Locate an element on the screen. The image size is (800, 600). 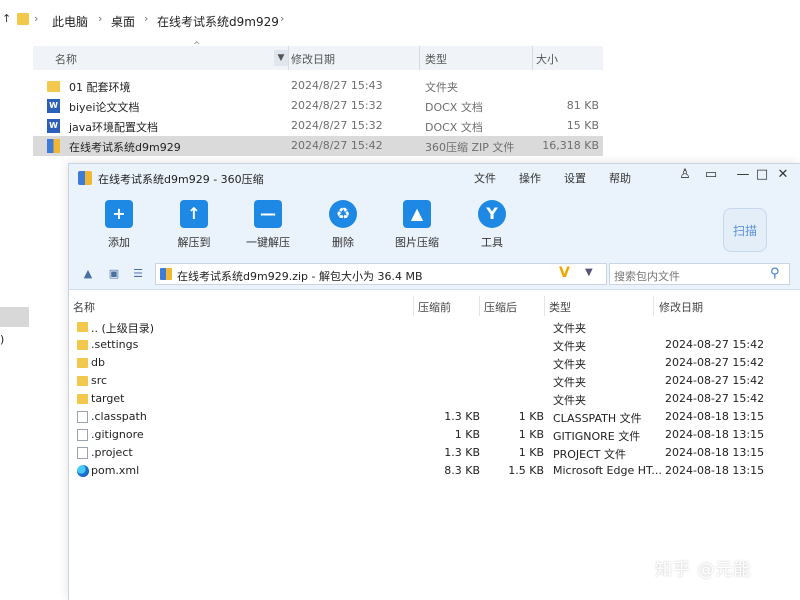
menu-operation: 操作 is located at coordinates (530, 178).